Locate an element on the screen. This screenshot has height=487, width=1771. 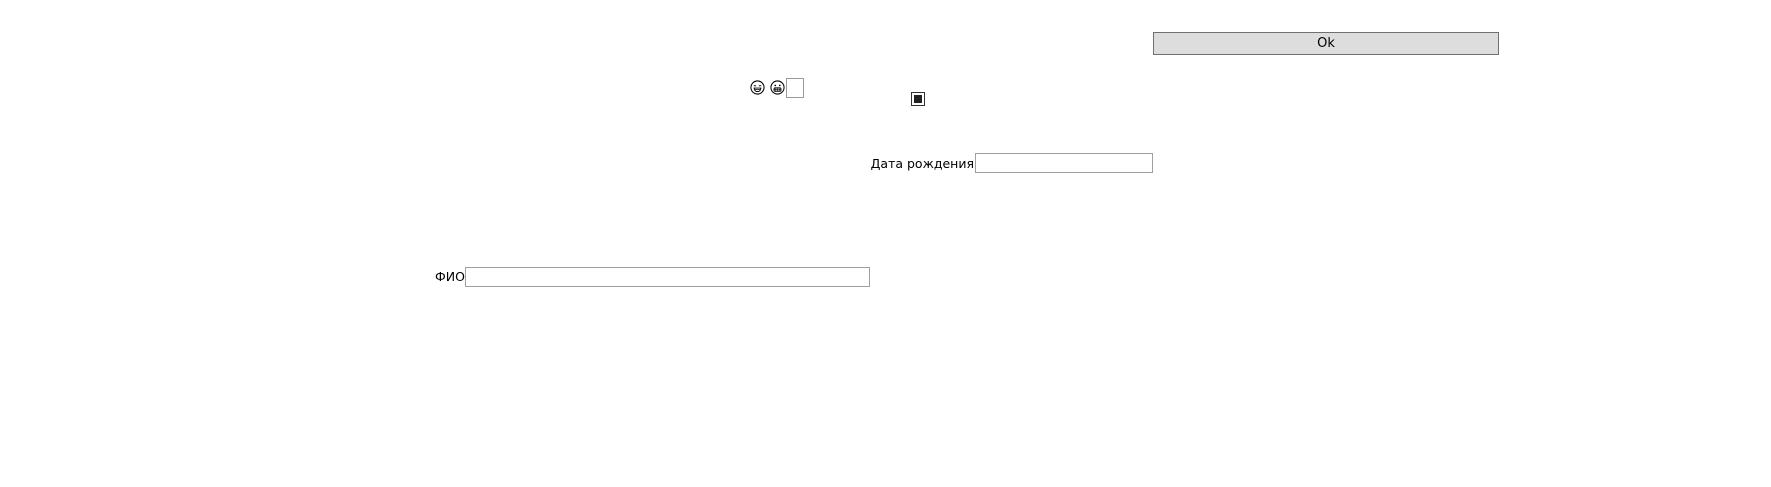
small-input-box is located at coordinates (795, 88).